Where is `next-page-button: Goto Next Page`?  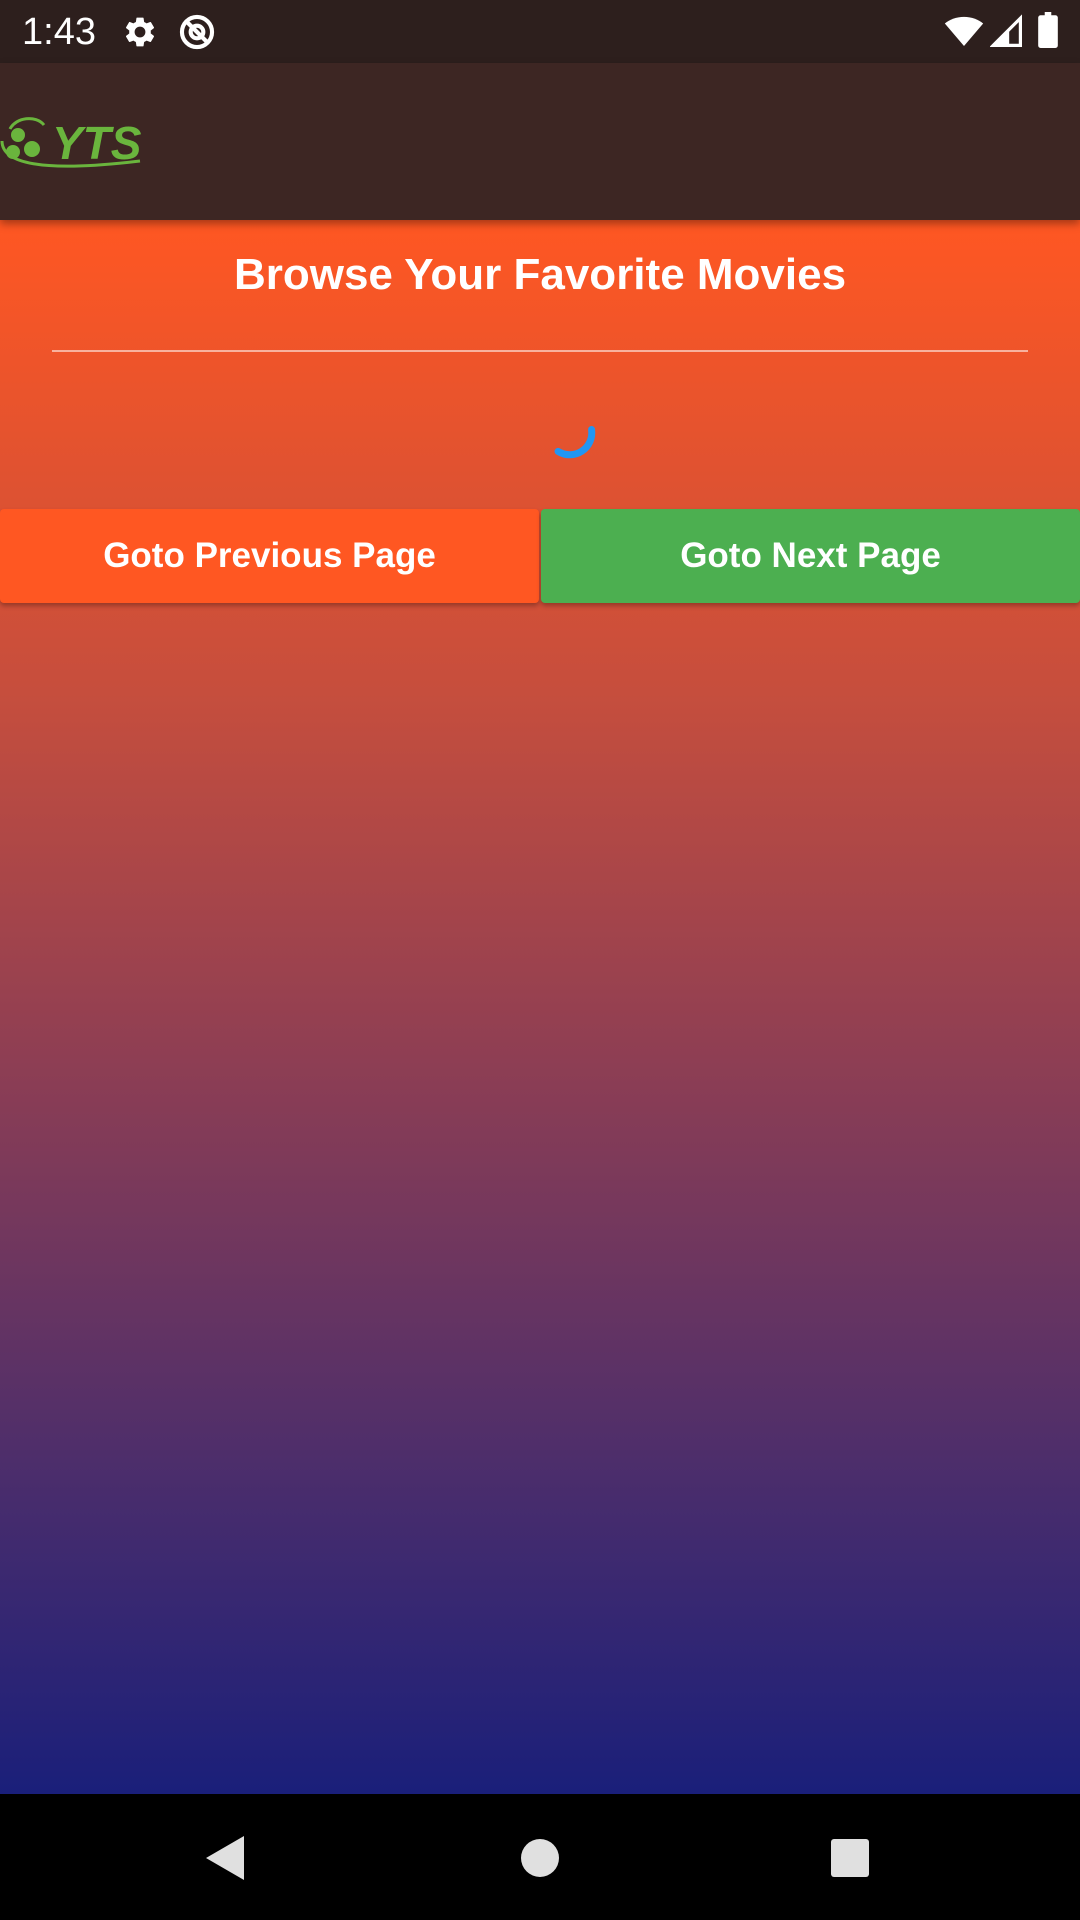 next-page-button: Goto Next Page is located at coordinates (810, 556).